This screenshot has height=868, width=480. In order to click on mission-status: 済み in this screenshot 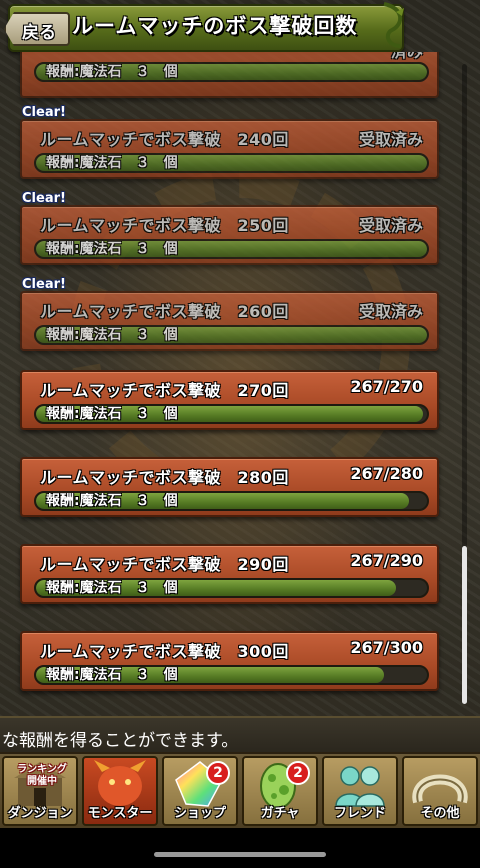, I will do `click(407, 57)`.